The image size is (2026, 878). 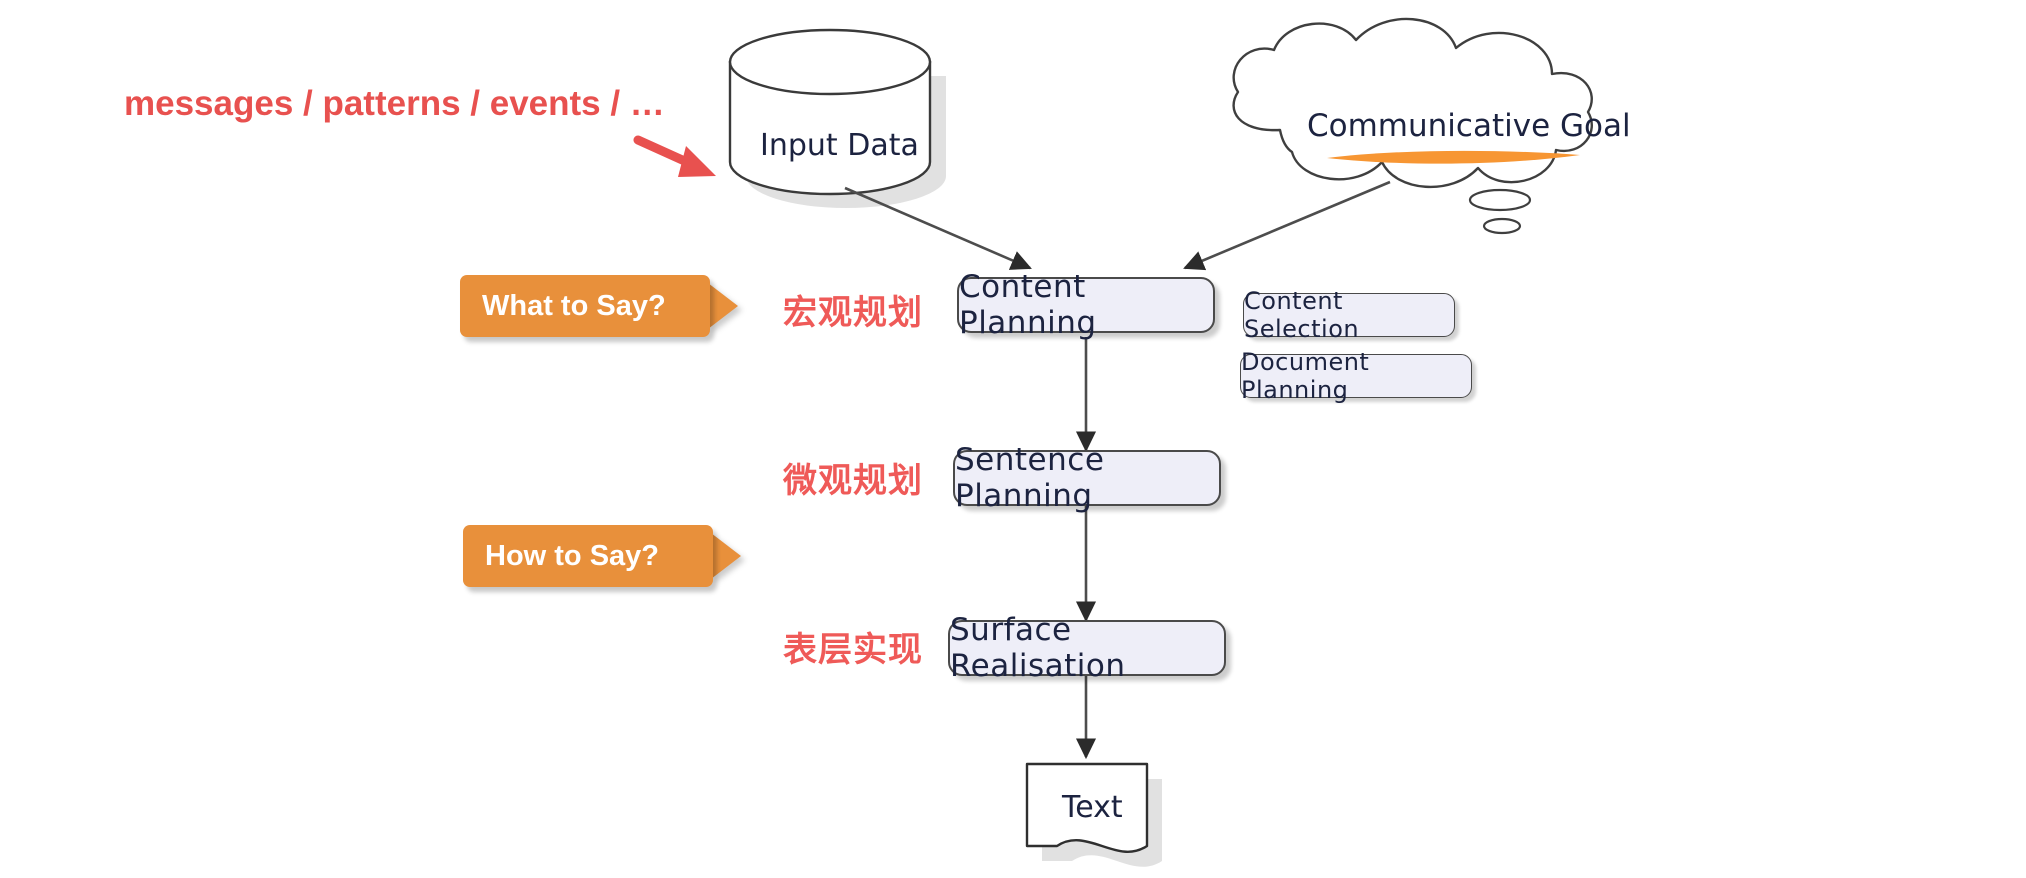 I want to click on communicative-goal-label: Communicative Goal, so click(x=1469, y=126).